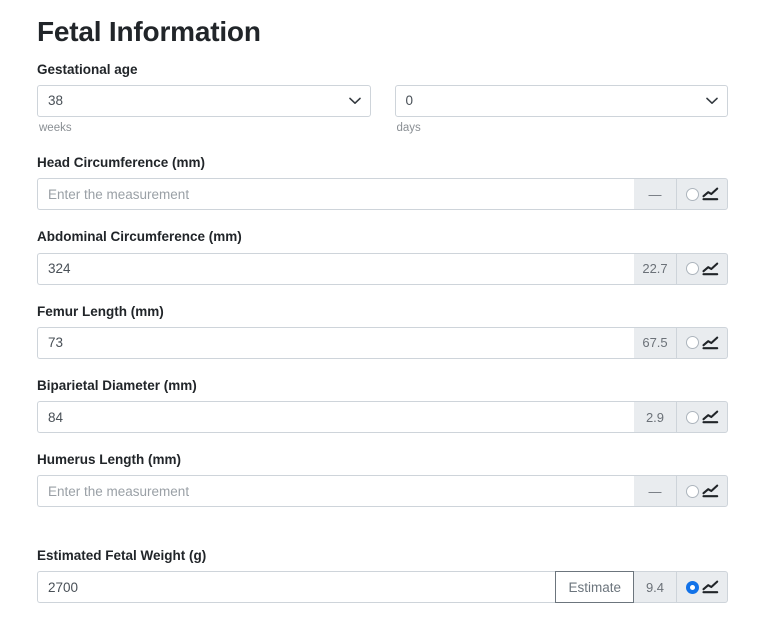  What do you see at coordinates (561, 101) in the screenshot?
I see `gestational-age-days-select: 0` at bounding box center [561, 101].